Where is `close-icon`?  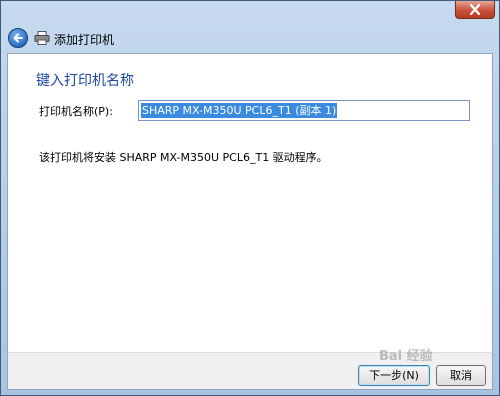 close-icon is located at coordinates (475, 9).